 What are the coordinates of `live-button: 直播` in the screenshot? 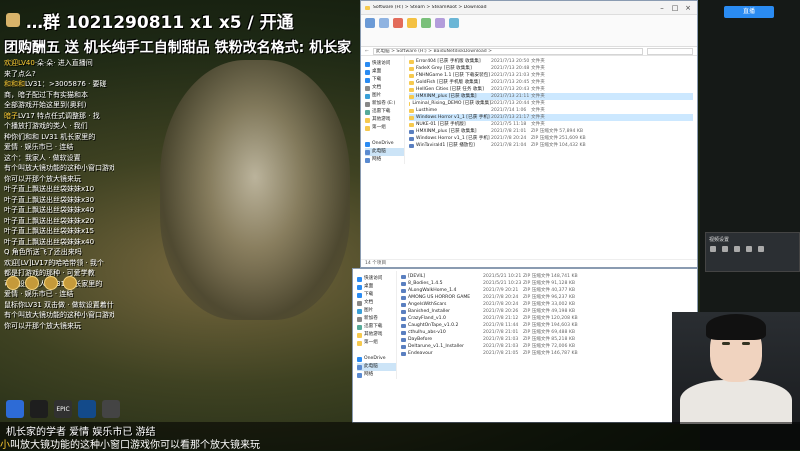 It's located at (749, 12).